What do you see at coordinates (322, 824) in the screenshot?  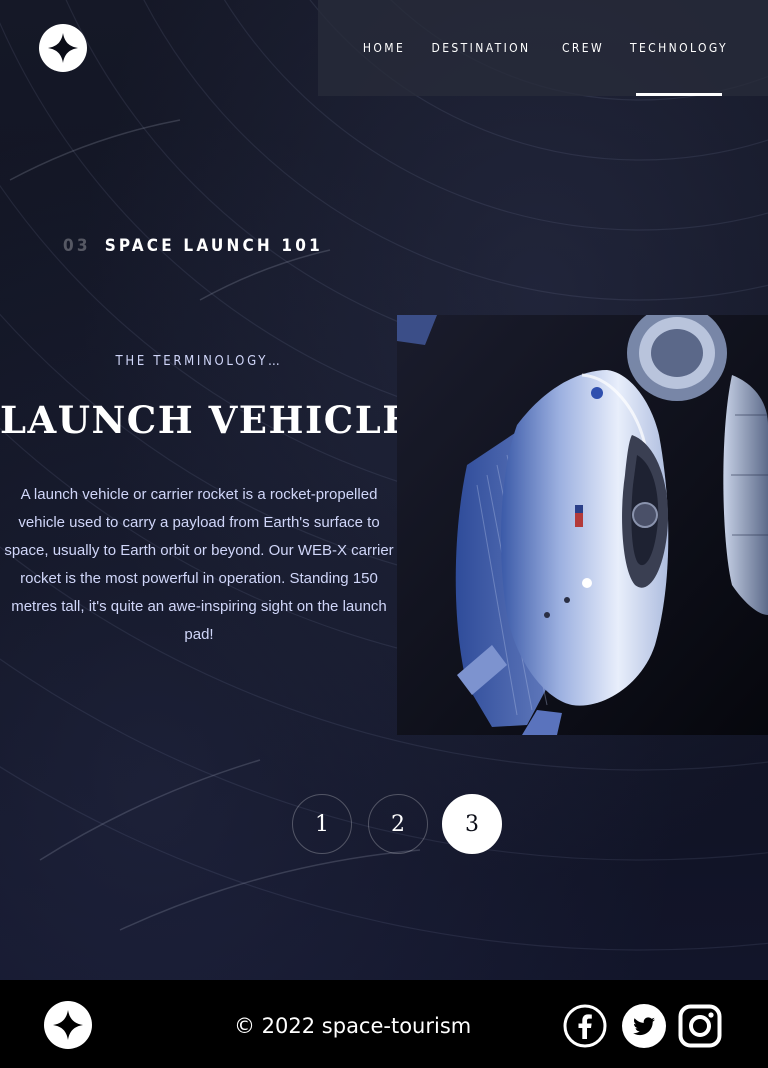 I see `page-button-1: 1` at bounding box center [322, 824].